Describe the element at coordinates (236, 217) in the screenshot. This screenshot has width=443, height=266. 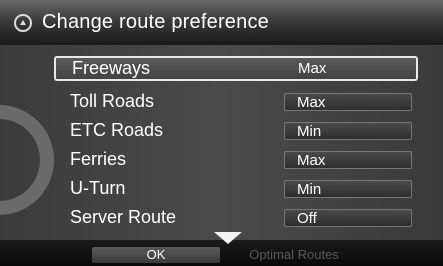
I see `list-item-server-route: Server Route Off` at that location.